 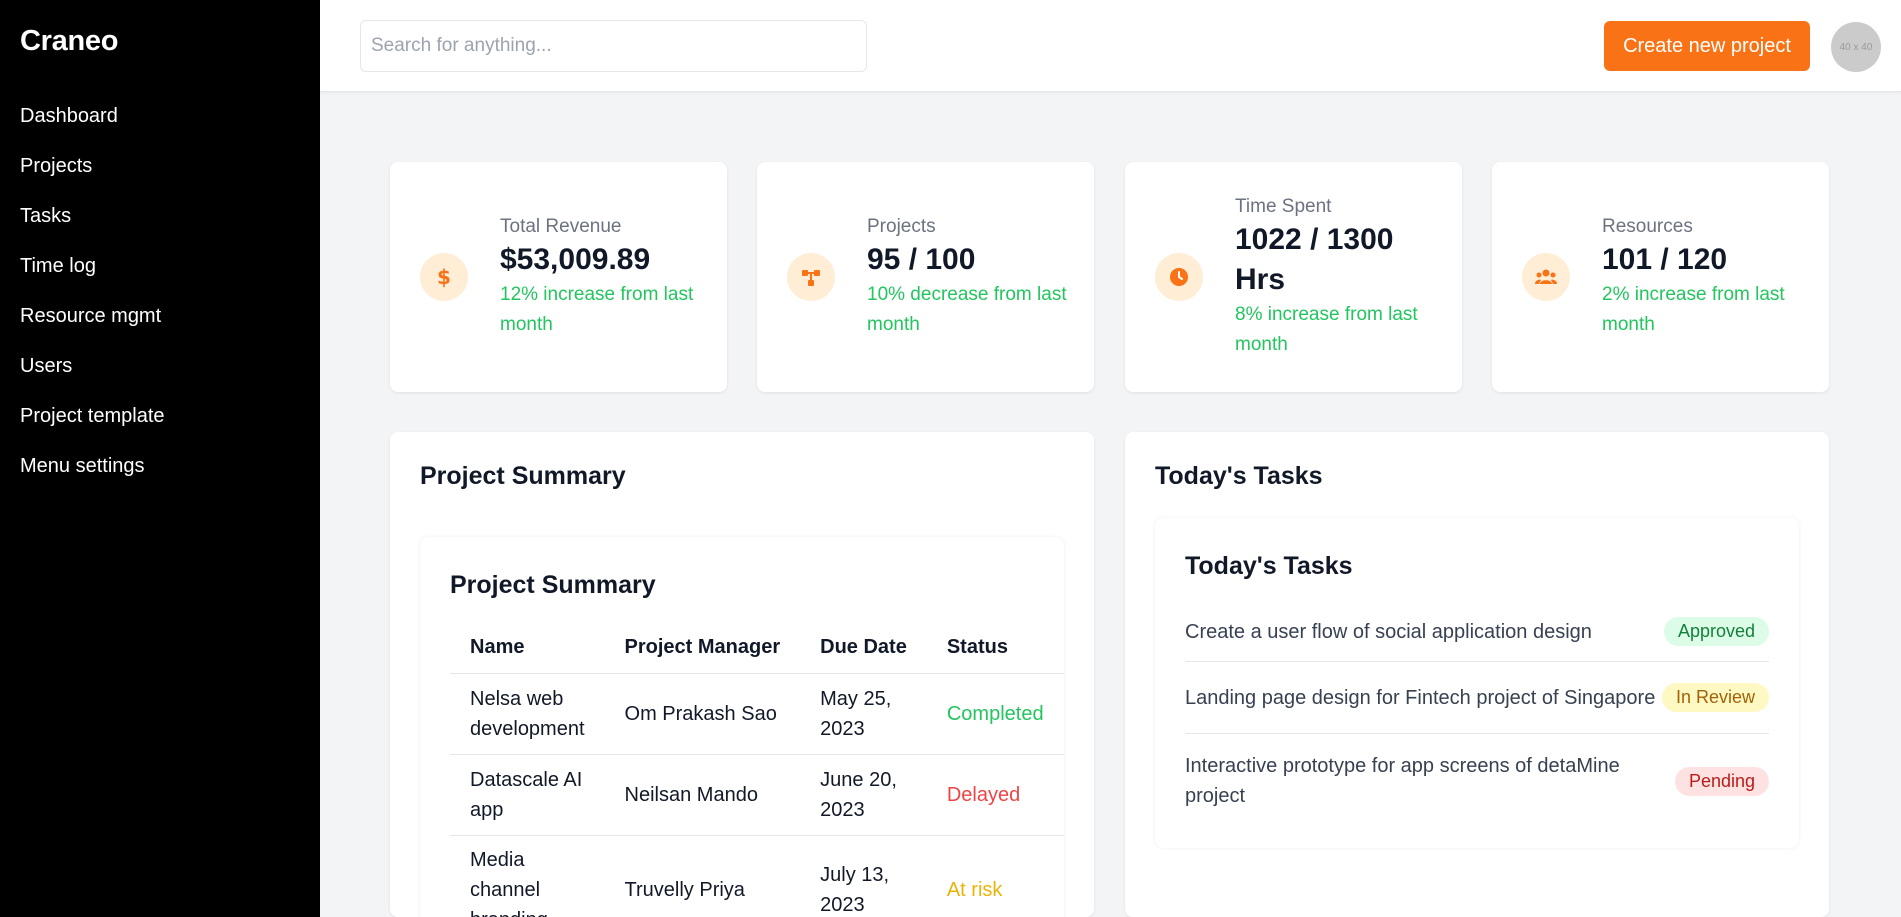 What do you see at coordinates (1707, 46) in the screenshot?
I see `create-project-button: Create new project` at bounding box center [1707, 46].